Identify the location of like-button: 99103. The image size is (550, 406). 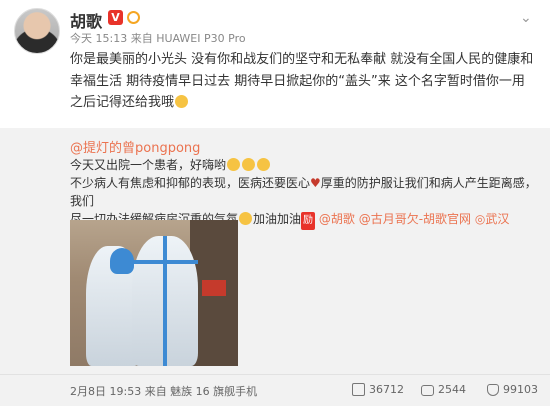
(512, 390).